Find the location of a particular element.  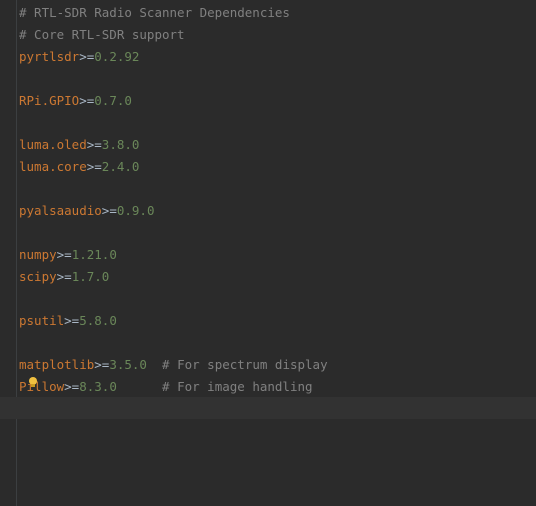

version-number: 0.7.0 is located at coordinates (113, 100).